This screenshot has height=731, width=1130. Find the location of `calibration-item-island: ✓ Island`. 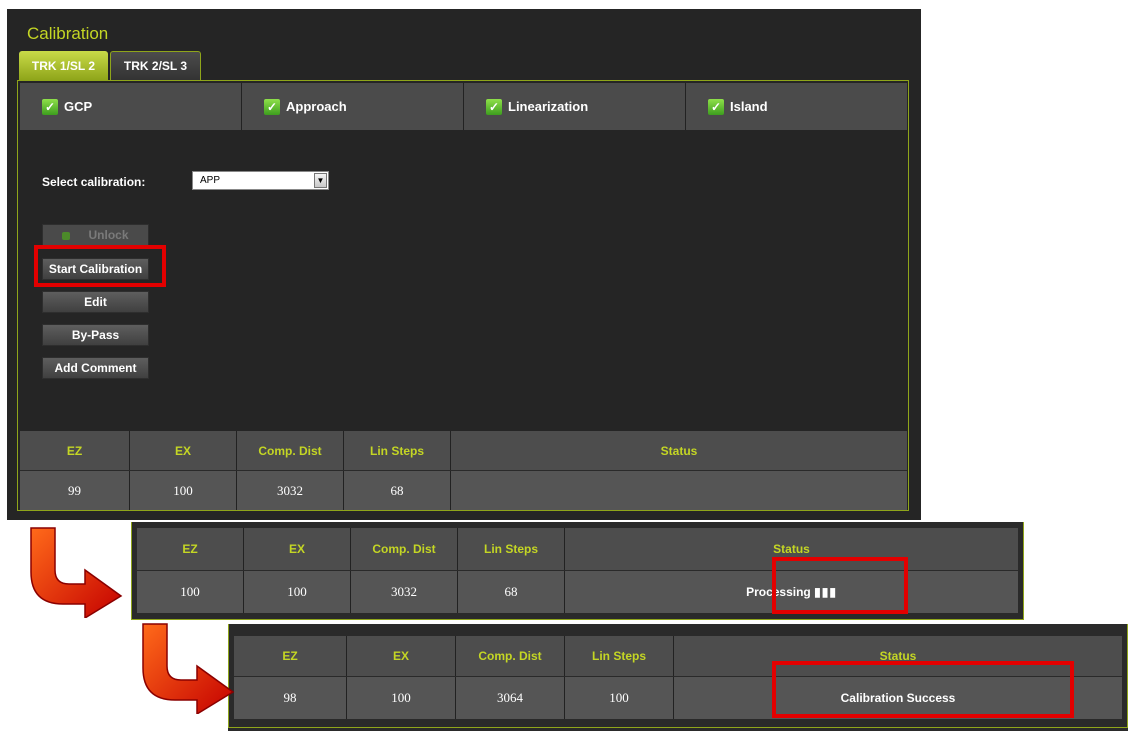

calibration-item-island: ✓ Island is located at coordinates (796, 106).